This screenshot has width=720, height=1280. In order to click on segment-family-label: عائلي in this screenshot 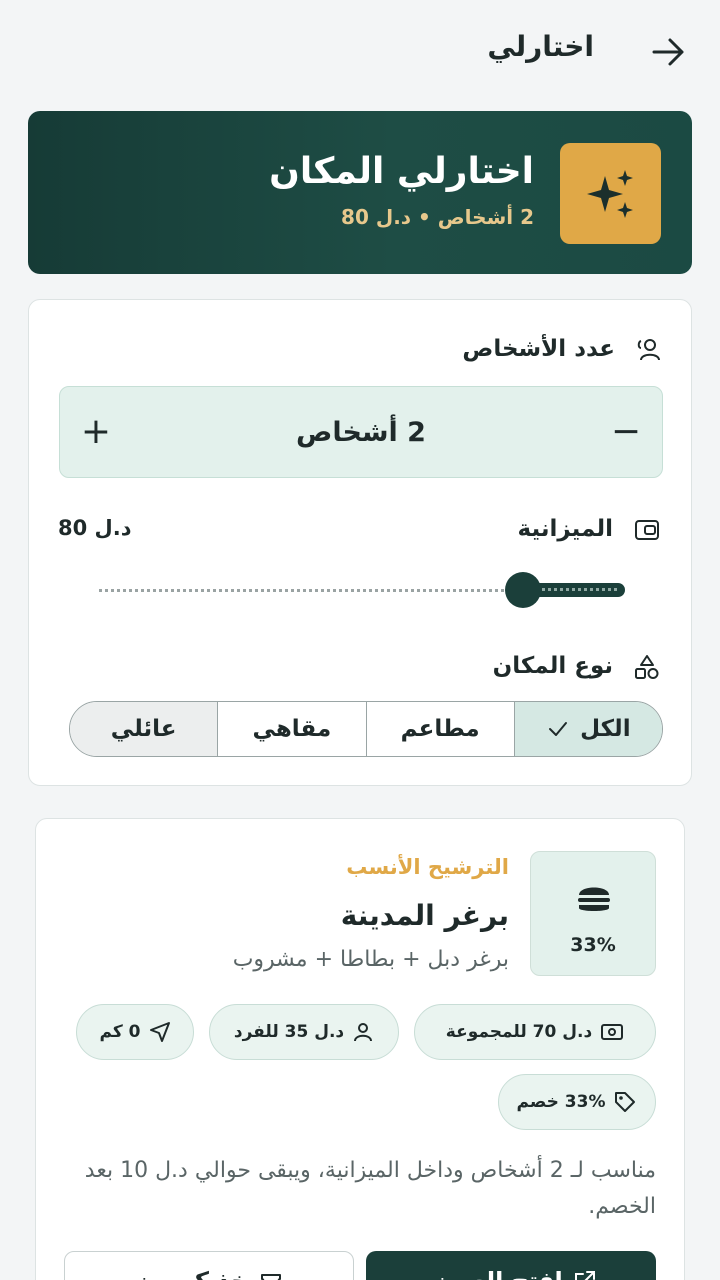, I will do `click(143, 729)`.